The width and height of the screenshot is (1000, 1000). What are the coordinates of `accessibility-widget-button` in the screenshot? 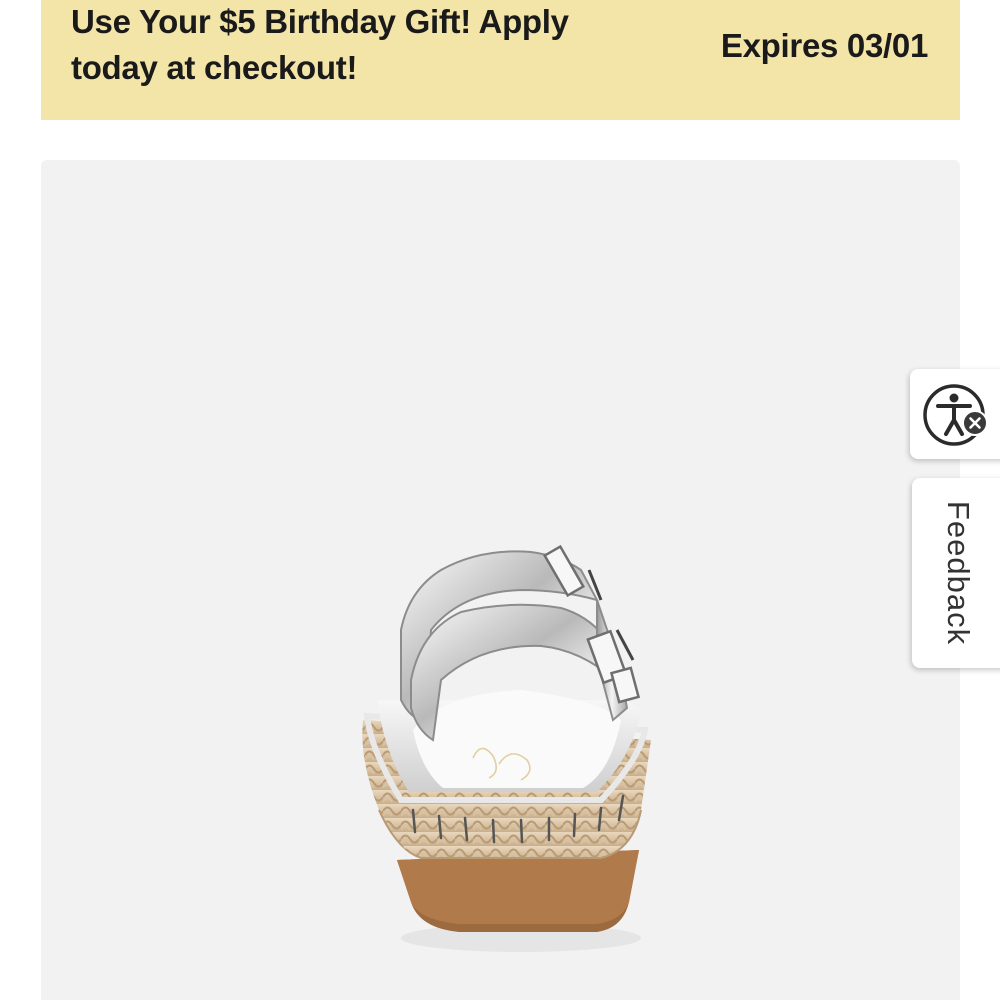 It's located at (955, 414).